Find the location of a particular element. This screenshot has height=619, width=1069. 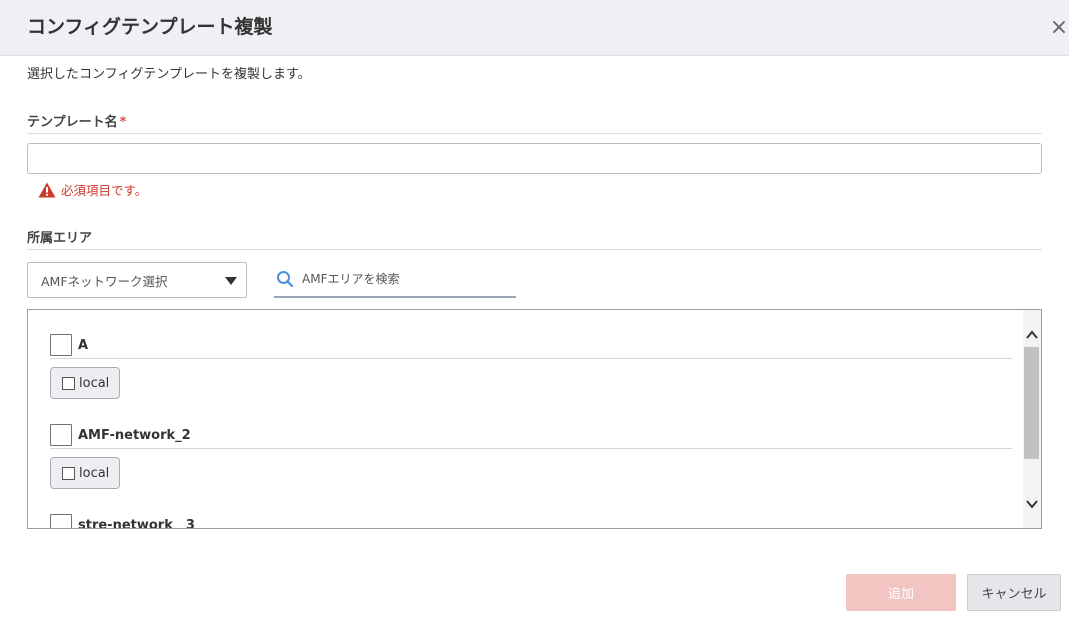

dialog-header: コンフィグテンプレート複製 × is located at coordinates (534, 28).